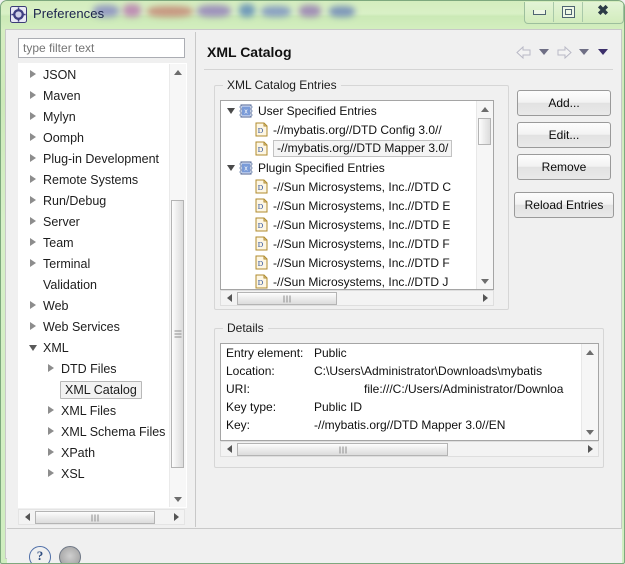  What do you see at coordinates (70, 554) in the screenshot?
I see `restore-circle-icon` at bounding box center [70, 554].